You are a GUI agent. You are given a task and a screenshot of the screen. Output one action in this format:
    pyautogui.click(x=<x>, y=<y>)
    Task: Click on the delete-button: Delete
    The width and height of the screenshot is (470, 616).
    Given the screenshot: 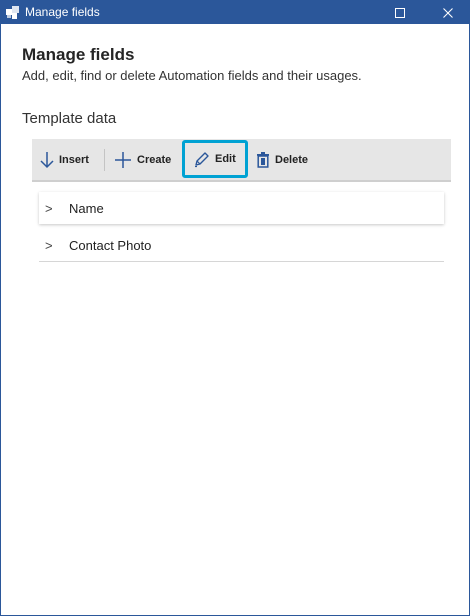 What is the action you would take?
    pyautogui.click(x=282, y=159)
    